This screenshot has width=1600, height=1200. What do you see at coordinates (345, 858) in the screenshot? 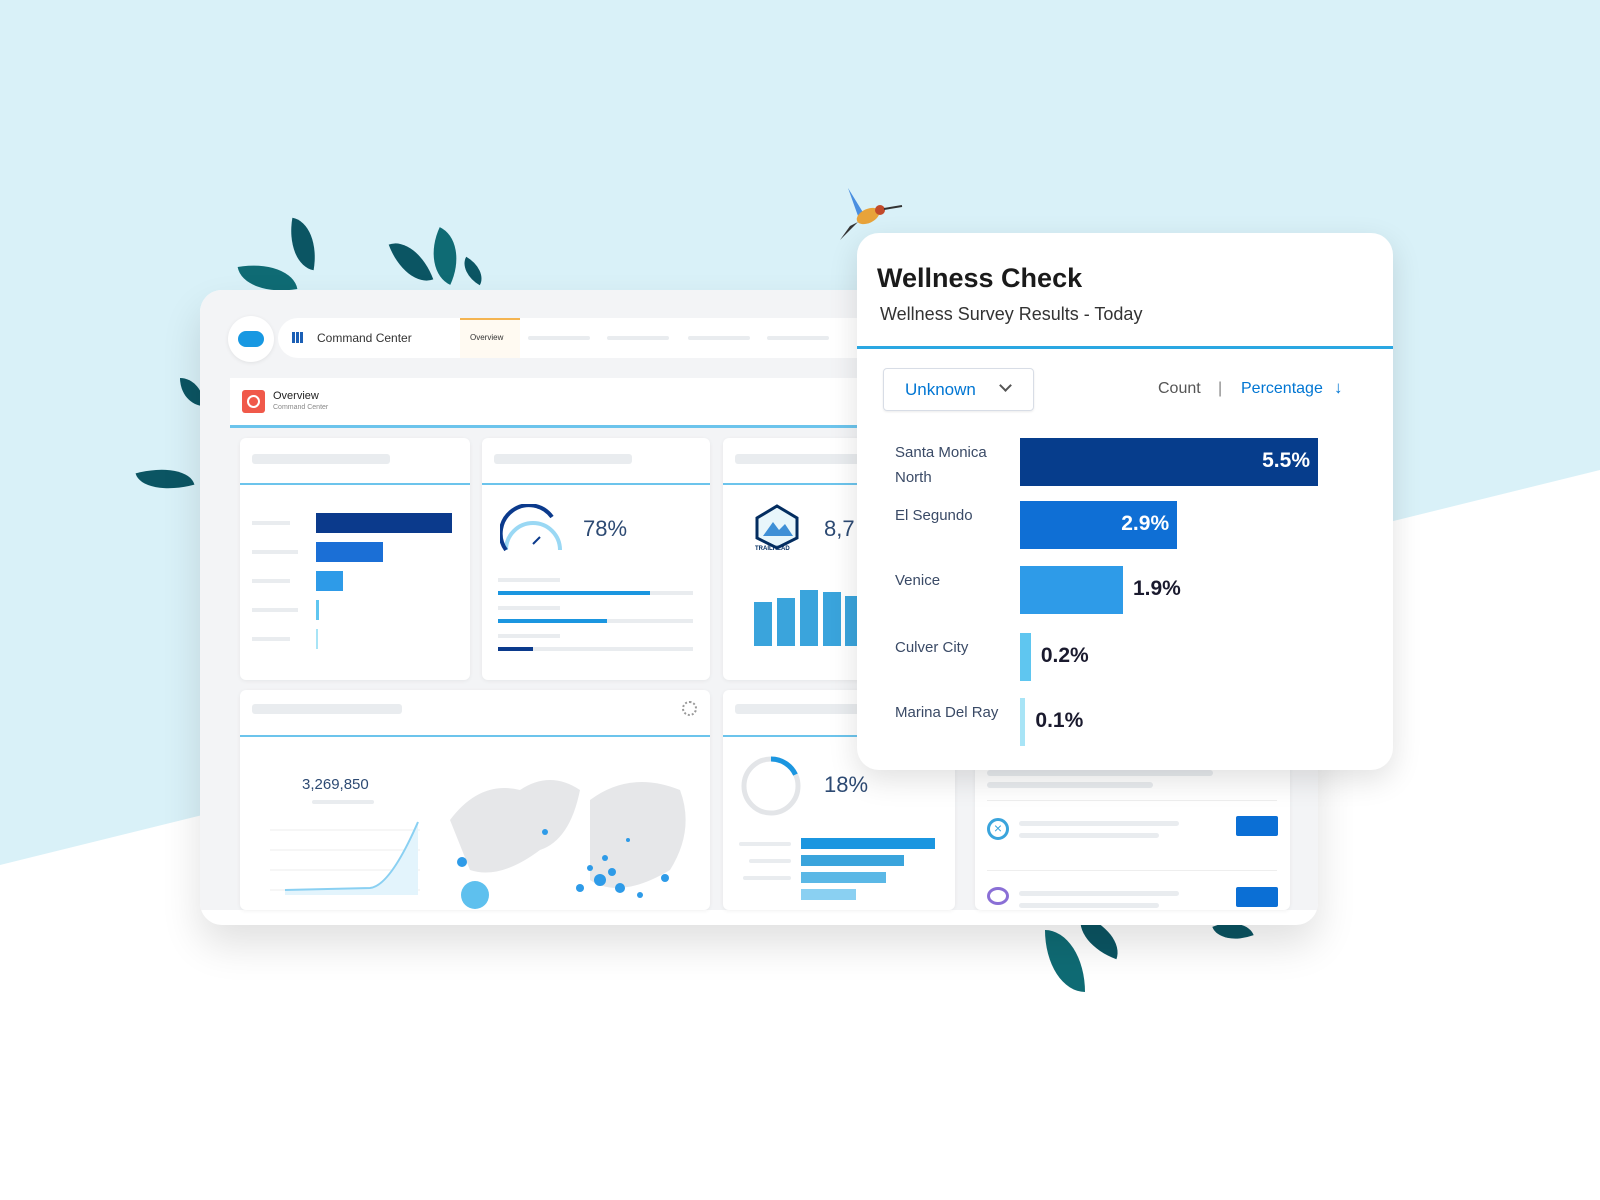
I see `line-chart` at bounding box center [345, 858].